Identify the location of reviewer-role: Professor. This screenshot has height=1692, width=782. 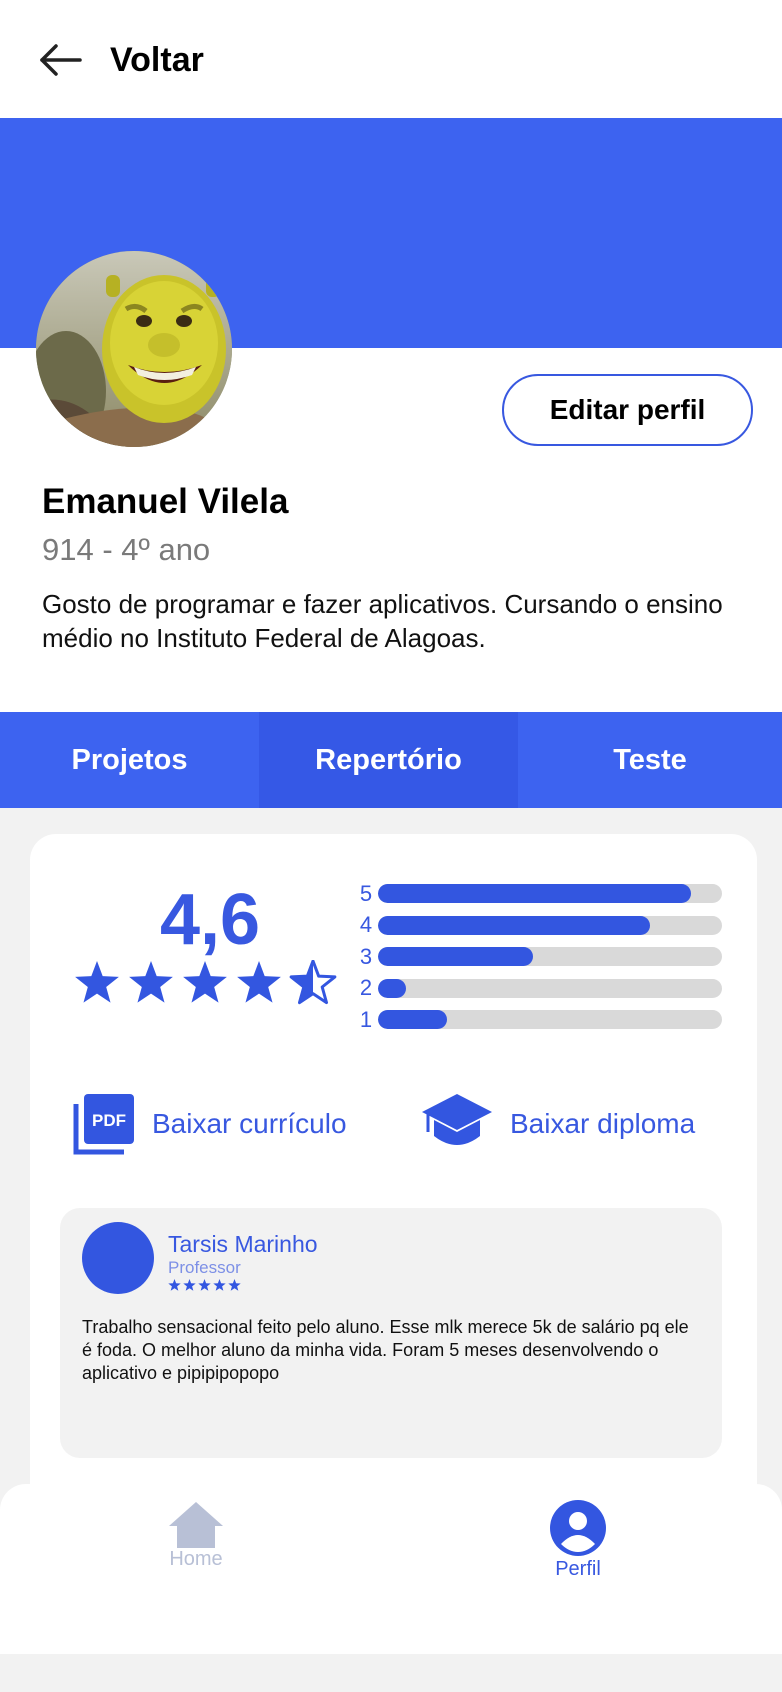
(204, 1267).